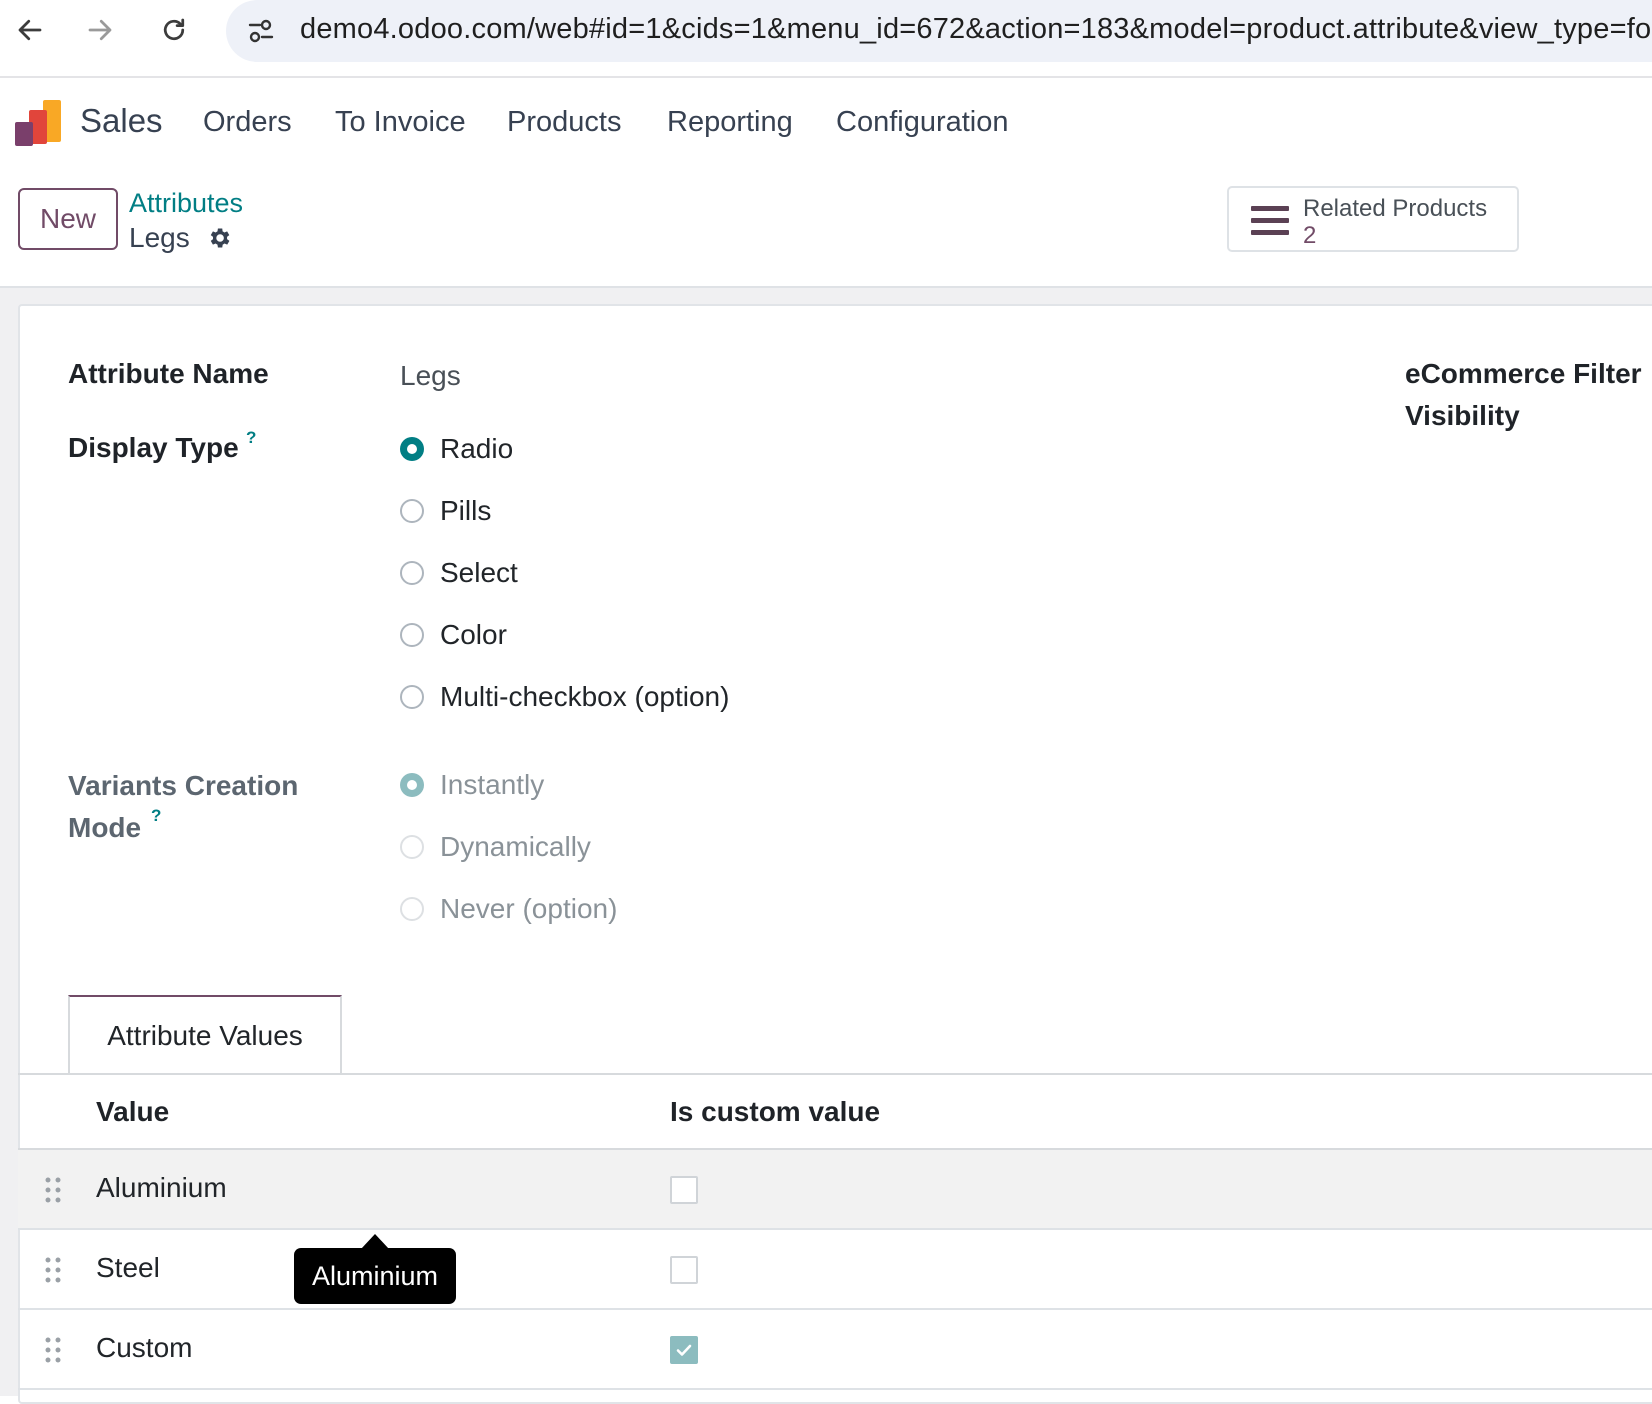 Image resolution: width=1652 pixels, height=1404 pixels. I want to click on tooltip: Aluminium, so click(375, 1276).